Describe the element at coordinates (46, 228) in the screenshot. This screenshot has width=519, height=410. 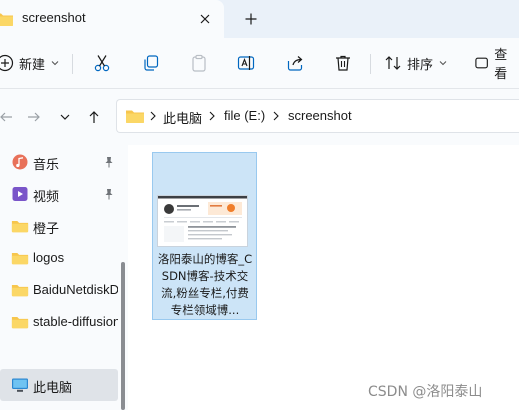
I see `sidebar-item-label: 橙子` at that location.